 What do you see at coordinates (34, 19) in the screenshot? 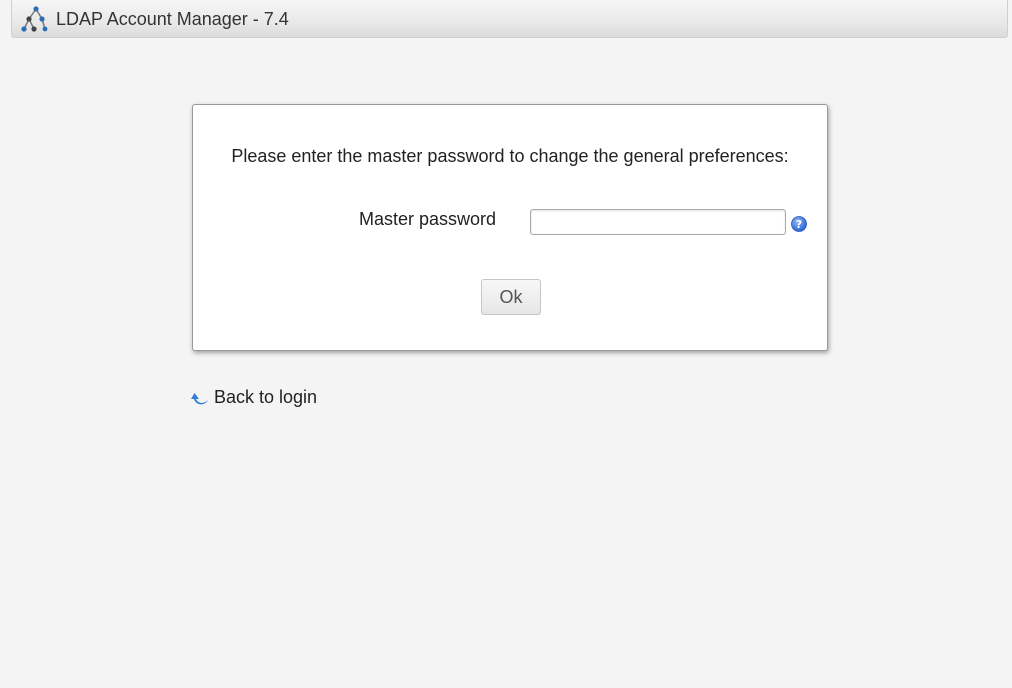
I see `ldap-tree-logo-icon` at bounding box center [34, 19].